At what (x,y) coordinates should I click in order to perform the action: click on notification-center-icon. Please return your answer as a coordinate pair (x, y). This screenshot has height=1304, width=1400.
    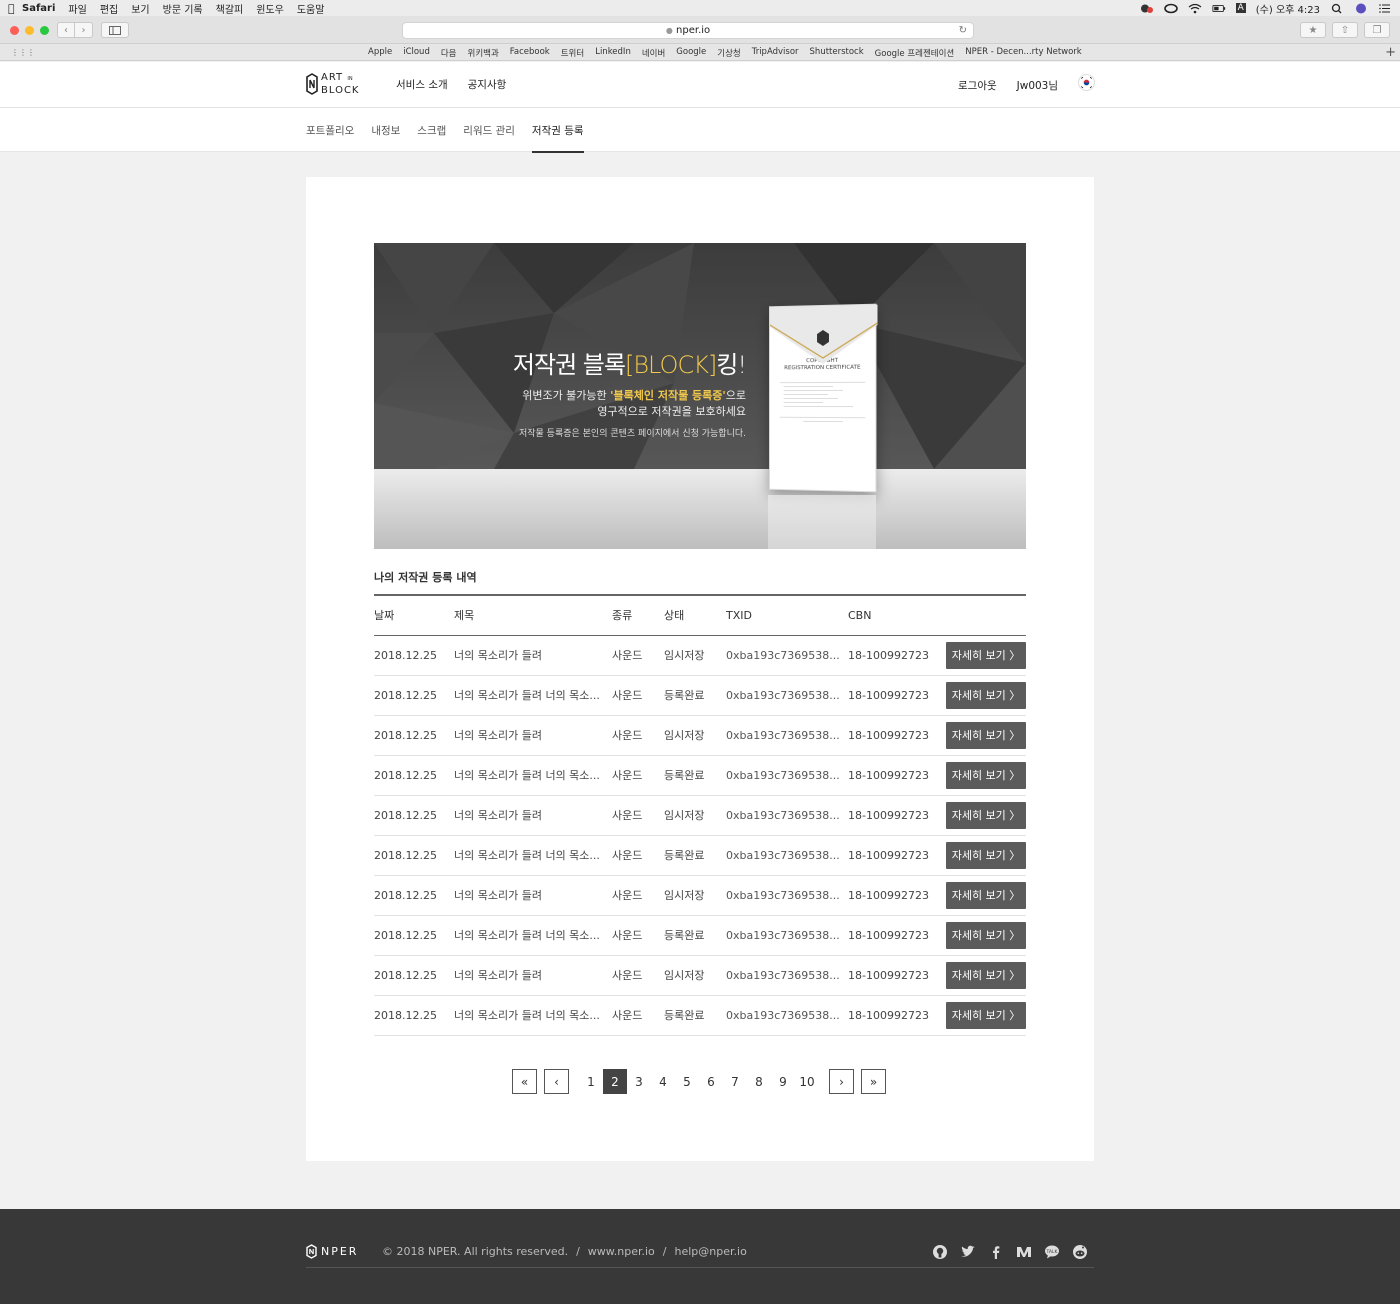
    Looking at the image, I should click on (1385, 8).